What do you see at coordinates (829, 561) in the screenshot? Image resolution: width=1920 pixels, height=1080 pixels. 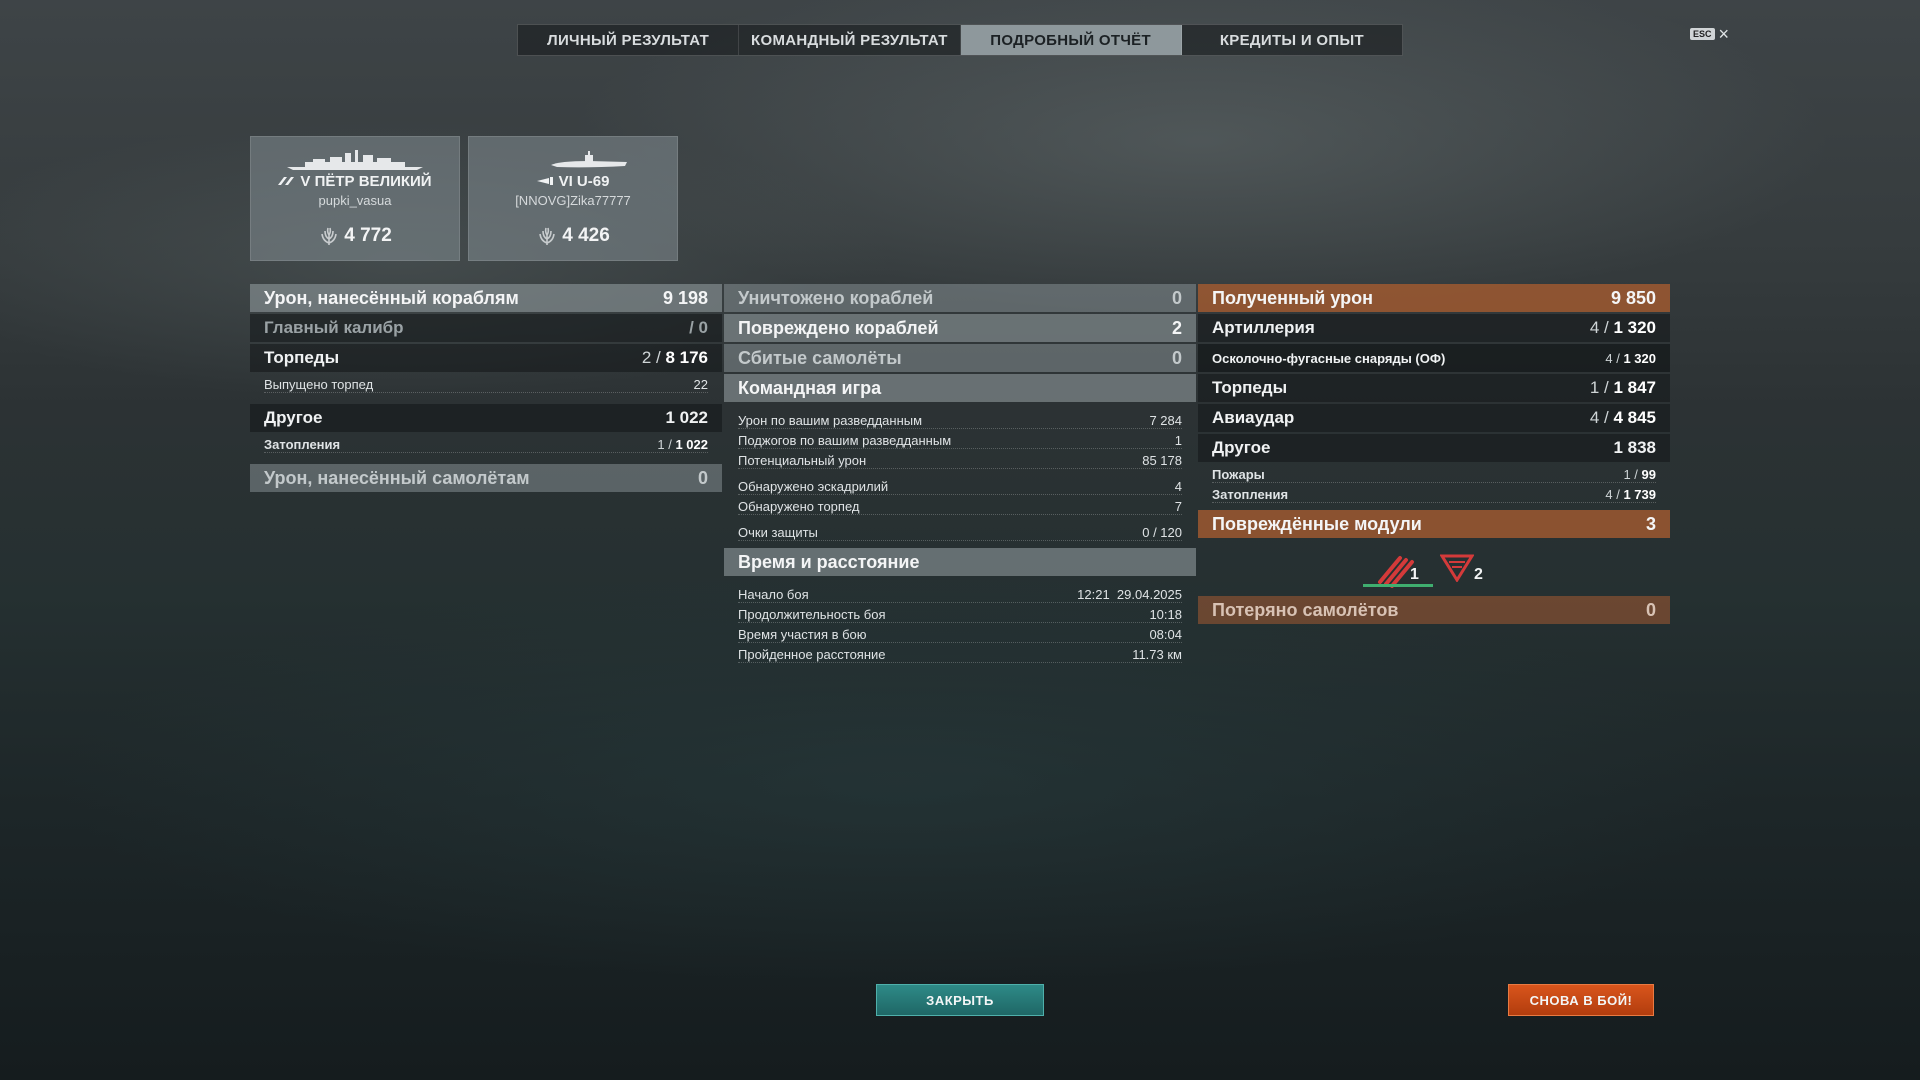 I see `time-distance-title: Время и расстояние` at bounding box center [829, 561].